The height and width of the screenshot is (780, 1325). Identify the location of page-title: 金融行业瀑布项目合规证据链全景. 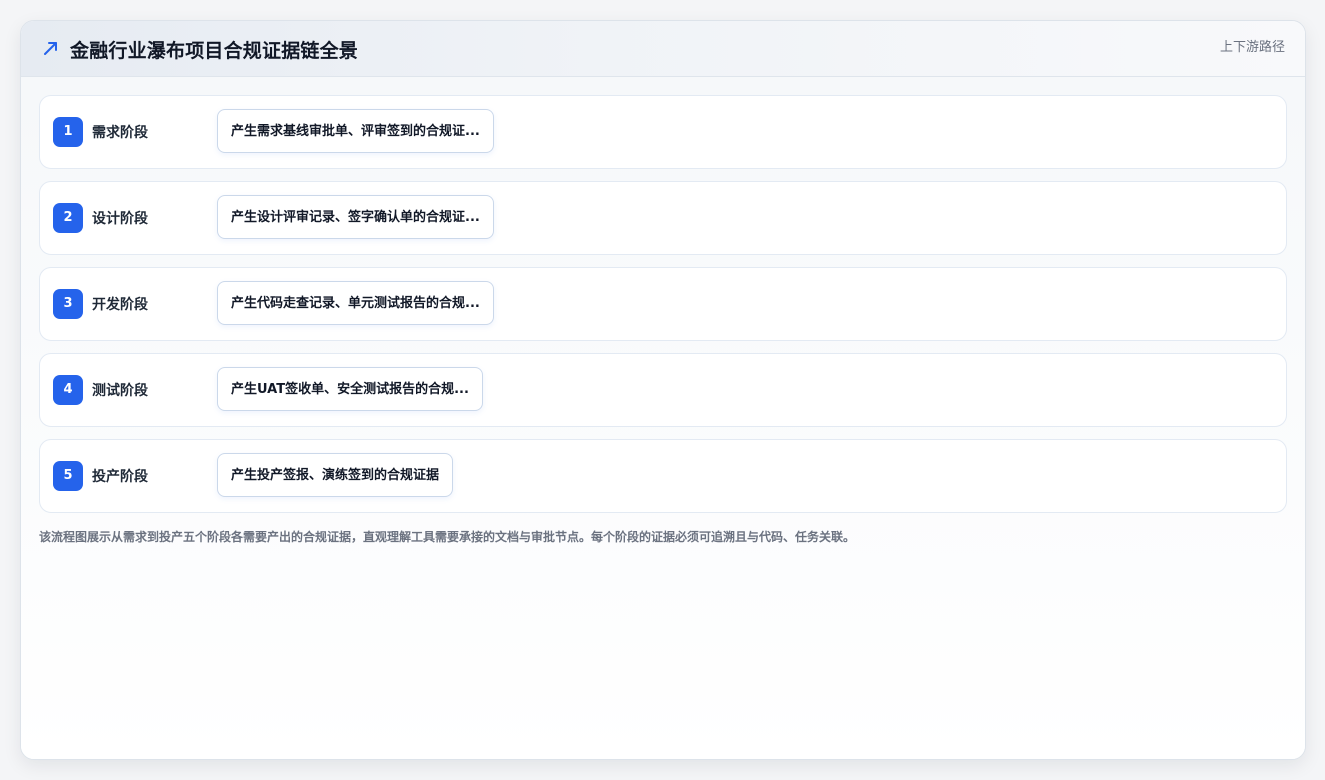
(214, 51).